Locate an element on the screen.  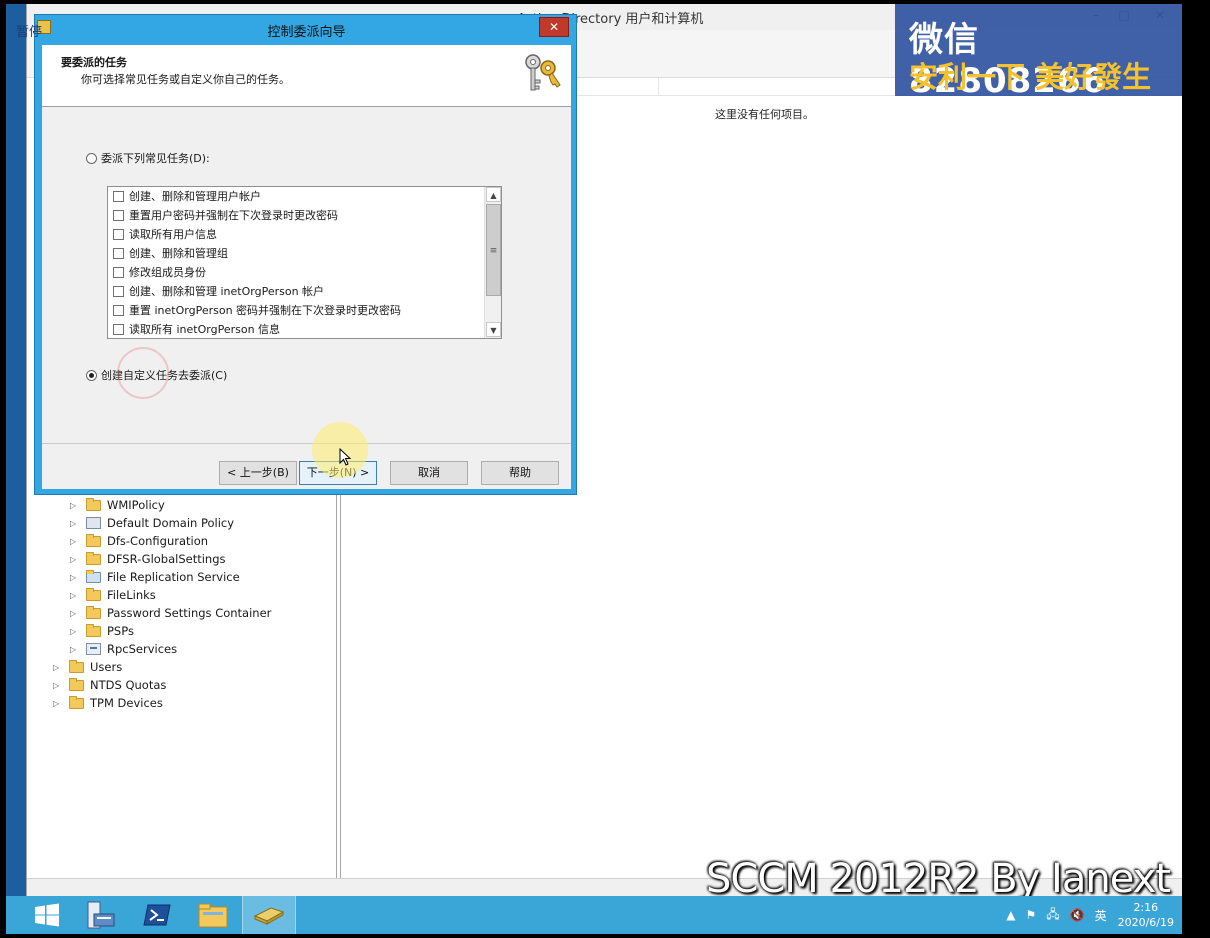
task-item: 创建、删除和管理用户帐户 is located at coordinates (187, 196).